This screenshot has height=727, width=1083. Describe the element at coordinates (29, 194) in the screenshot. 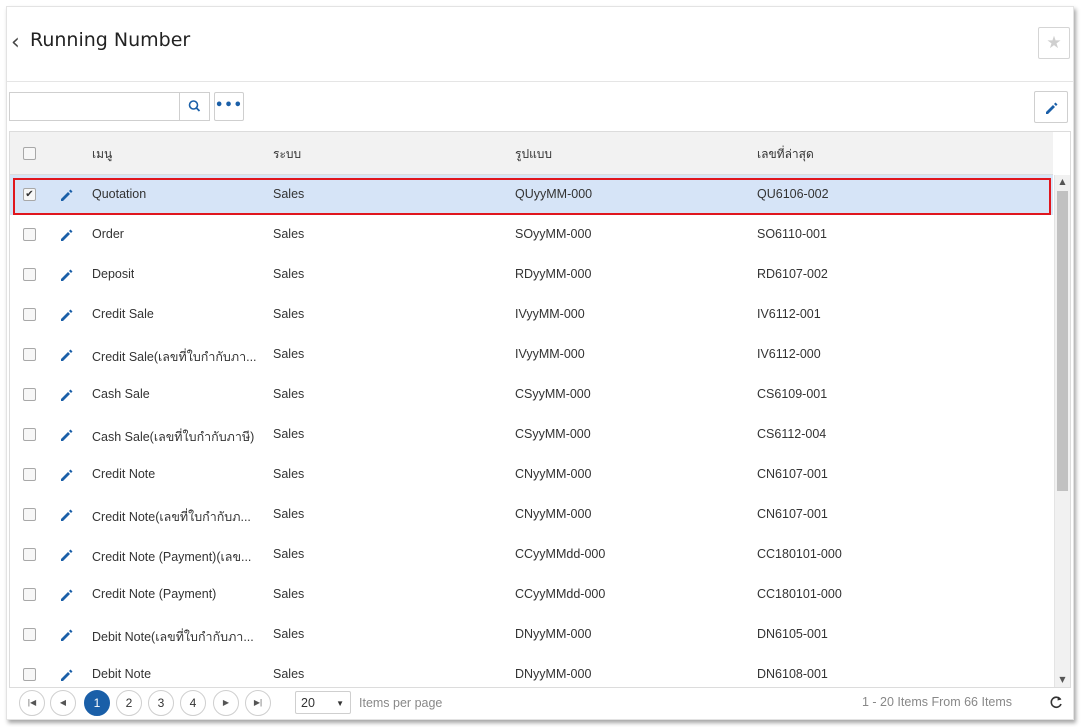

I see `row-checkbox: ✔` at that location.